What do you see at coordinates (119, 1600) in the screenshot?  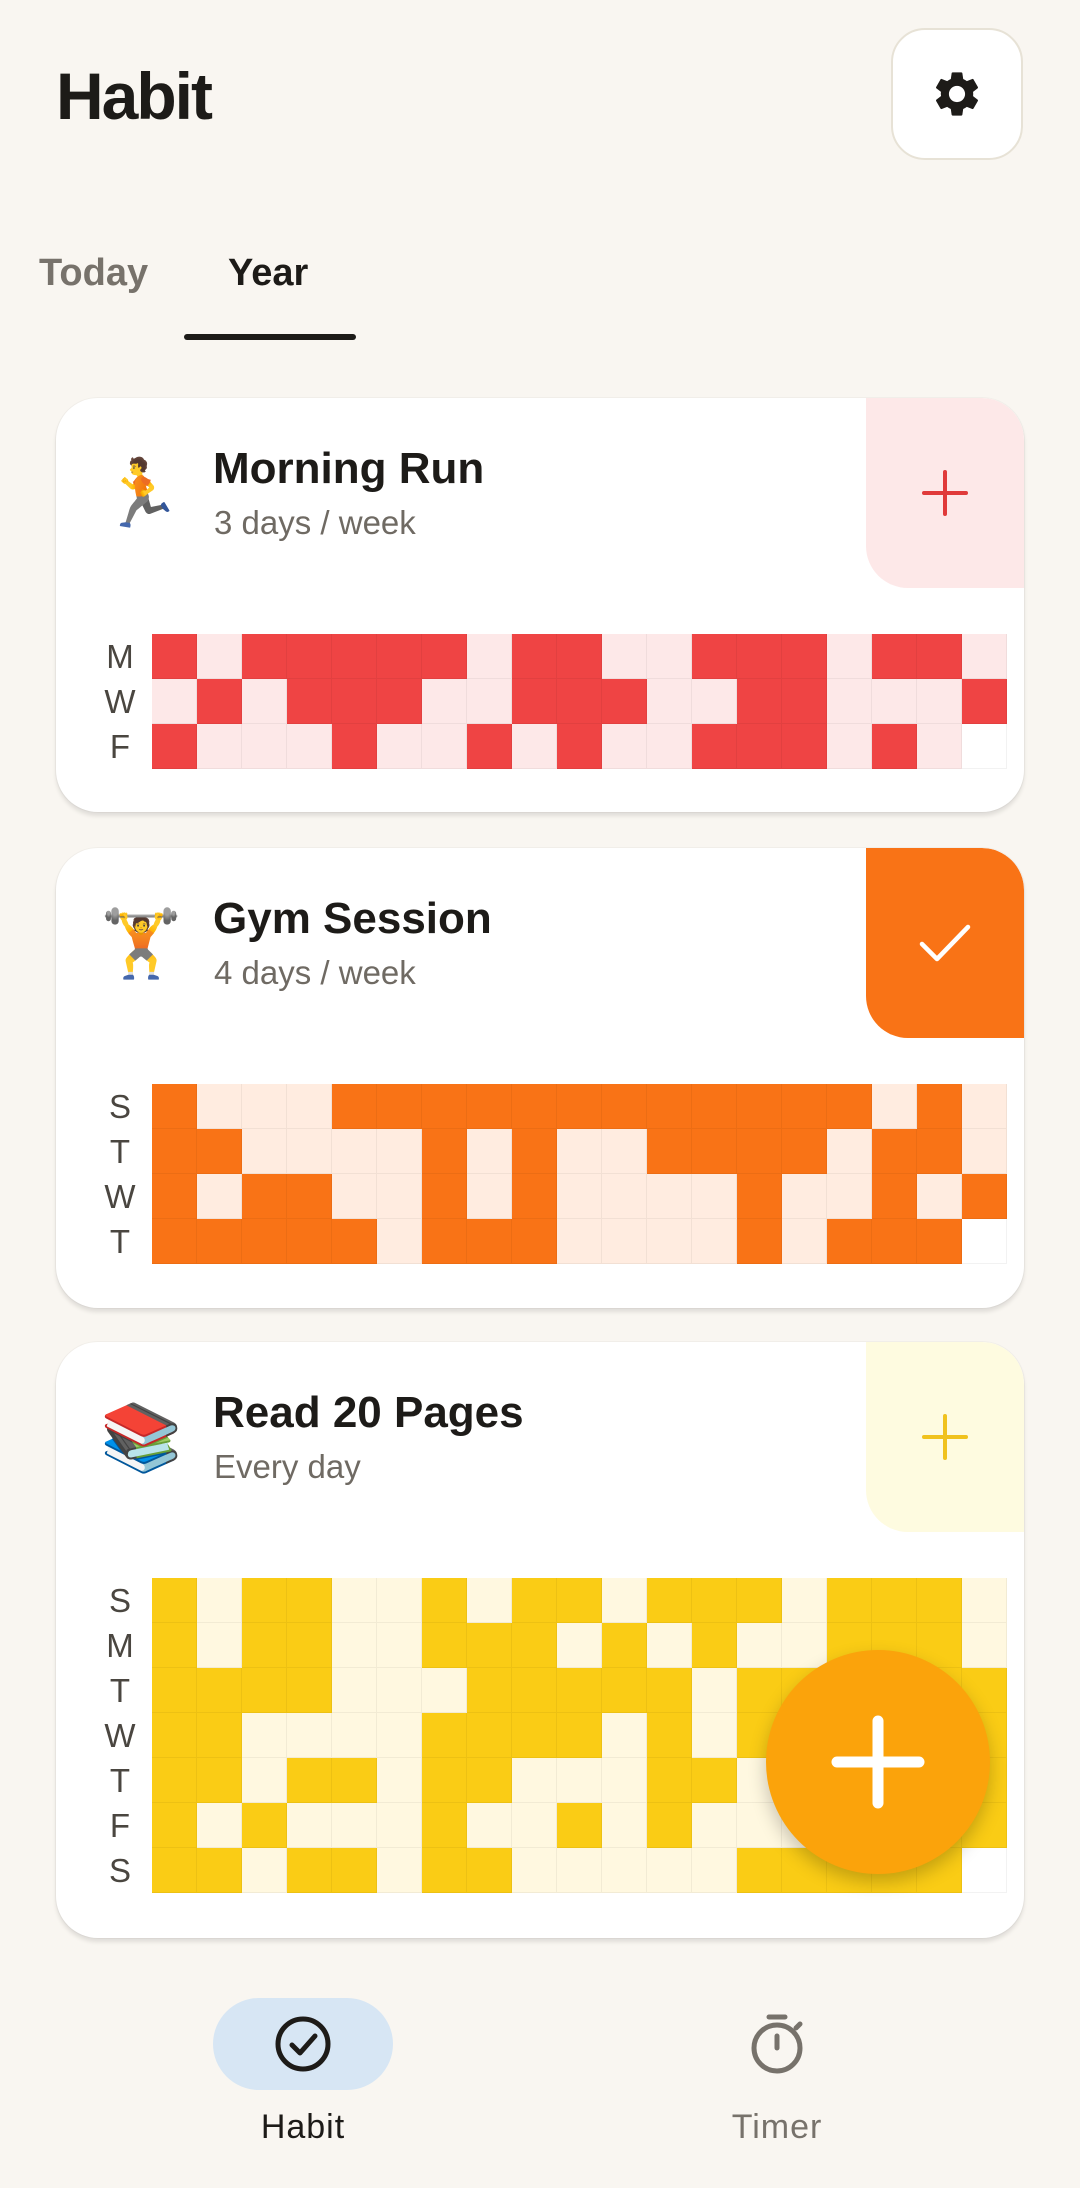 I see `weekday-label: S` at bounding box center [119, 1600].